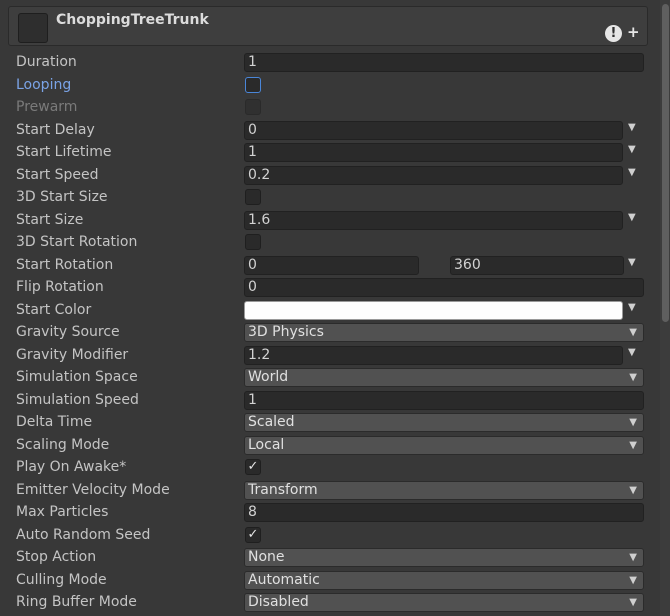 The height and width of the screenshot is (616, 670). I want to click on simulation-speed-label: Simulation Speed, so click(77, 400).